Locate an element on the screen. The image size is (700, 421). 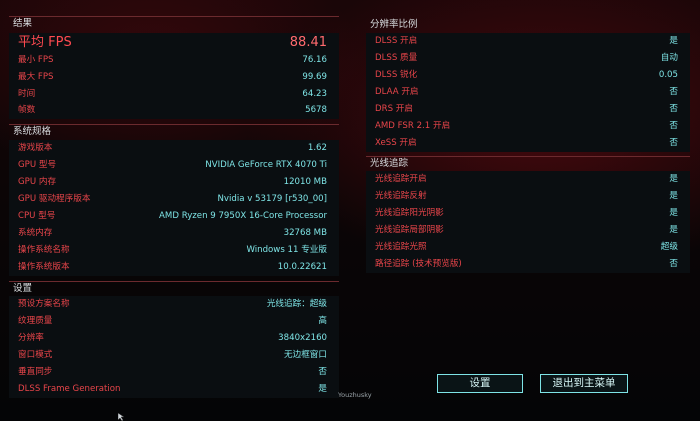
rs-row-xess: XeSS 开启 否 is located at coordinates (528, 143).